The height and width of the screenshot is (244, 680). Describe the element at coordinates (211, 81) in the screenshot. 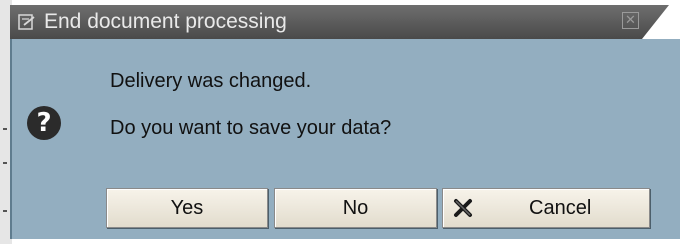

I see `message-line-1: Delivery was changed.` at that location.